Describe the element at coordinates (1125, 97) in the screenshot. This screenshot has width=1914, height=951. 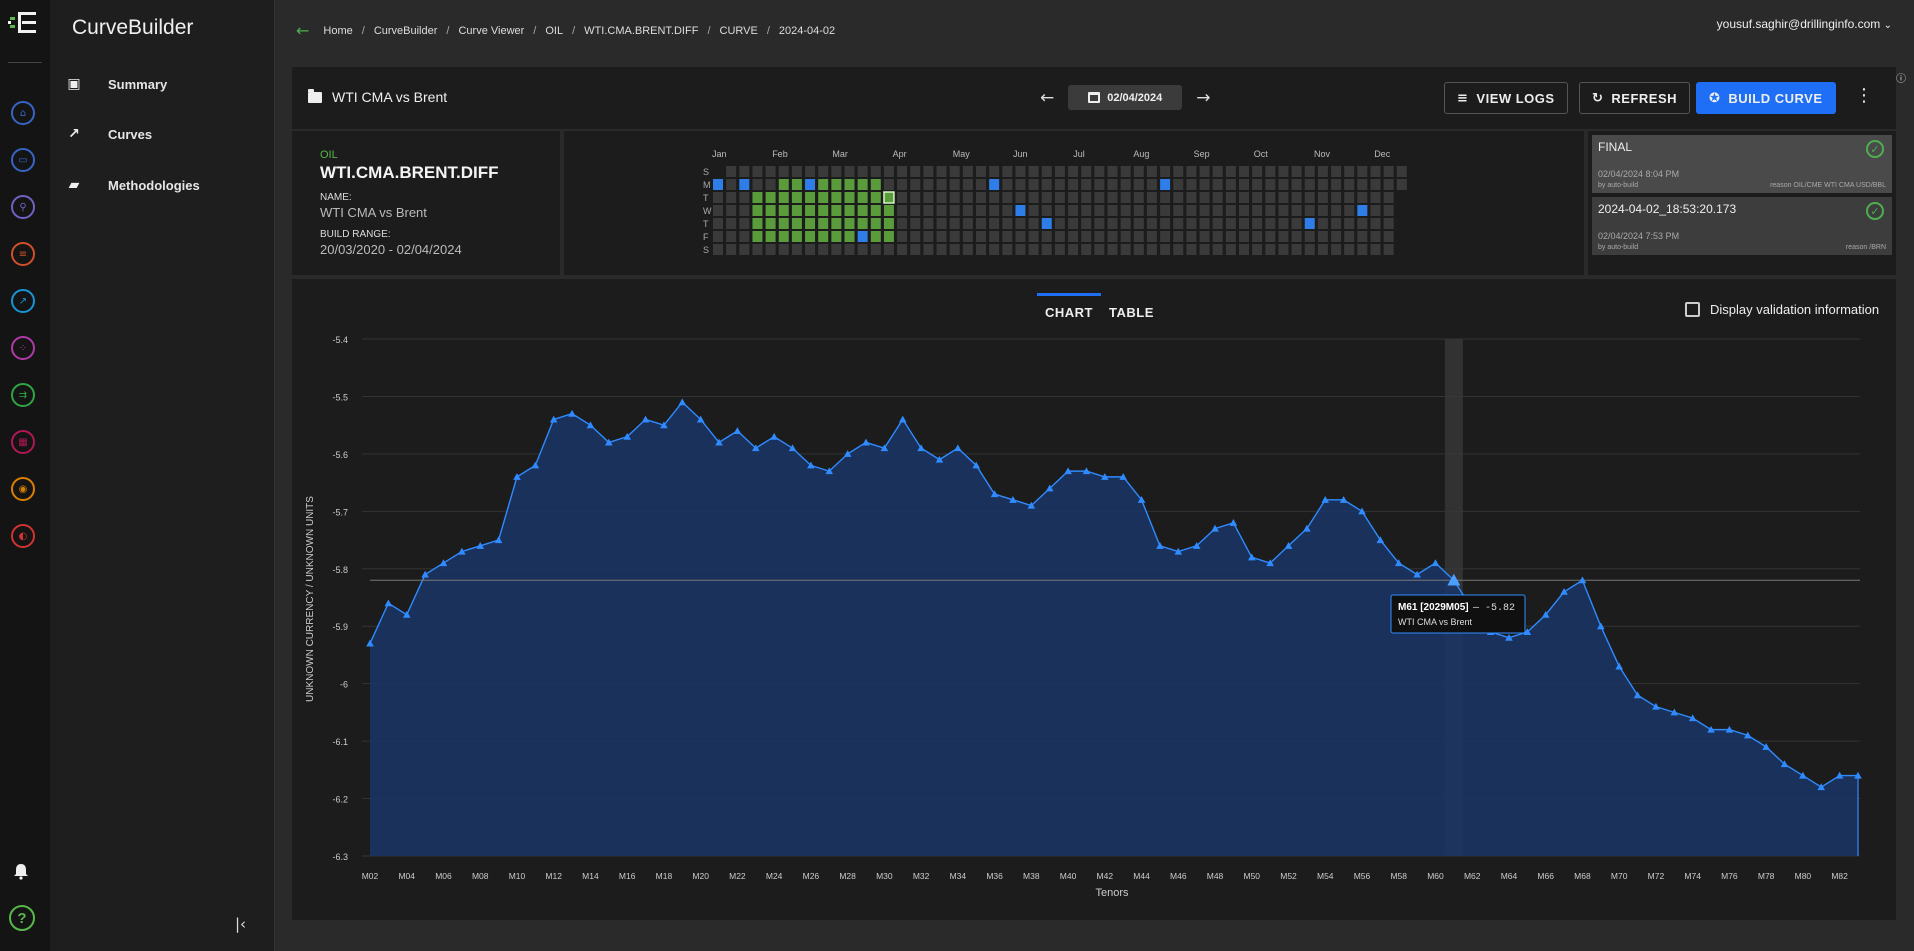
I see `date-picker: 02/04/2024` at that location.